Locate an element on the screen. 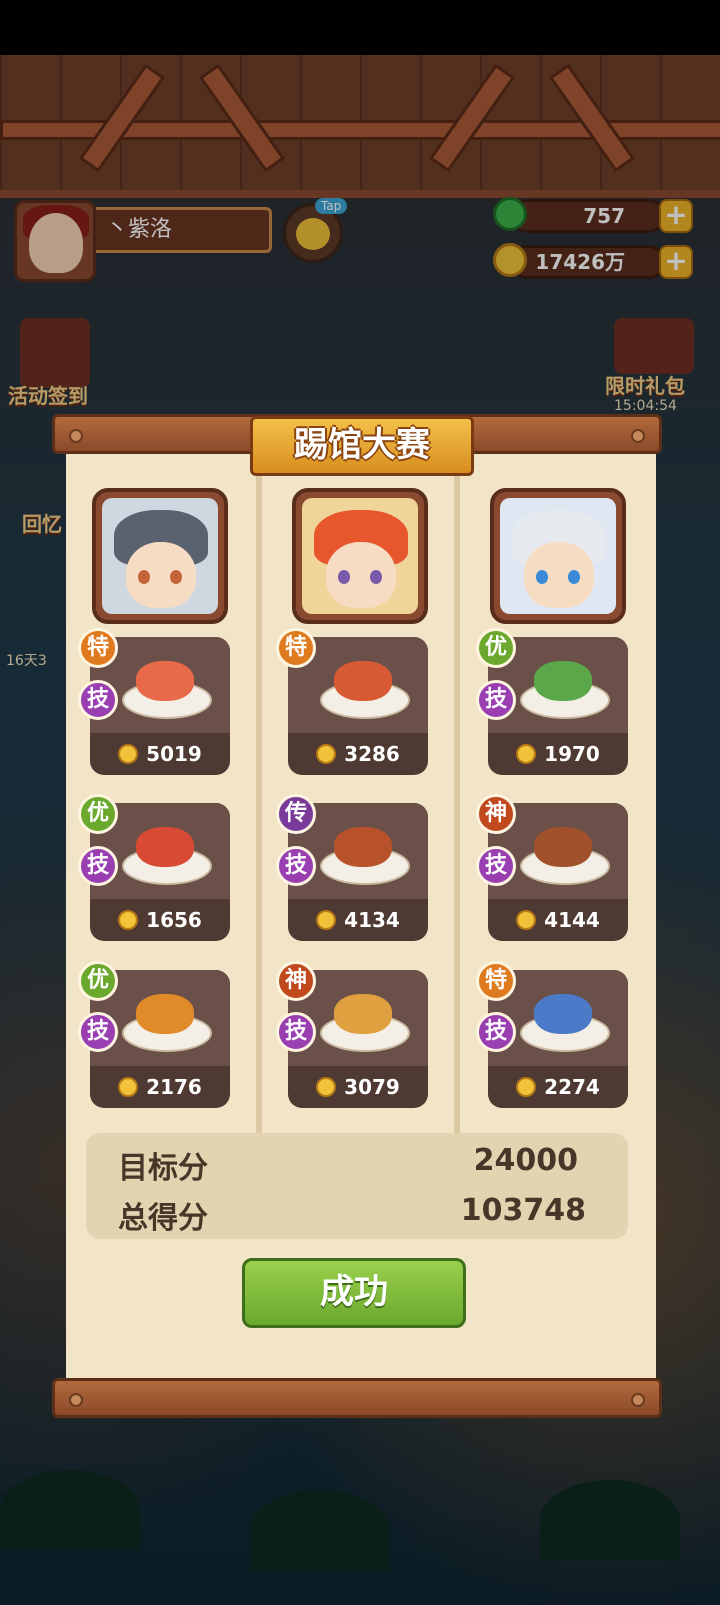 The width and height of the screenshot is (720, 1605). dish-price-value: 3079 is located at coordinates (372, 1087).